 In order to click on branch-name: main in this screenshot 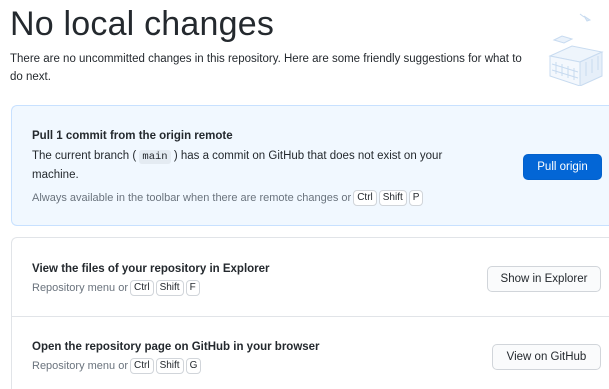, I will do `click(155, 157)`.